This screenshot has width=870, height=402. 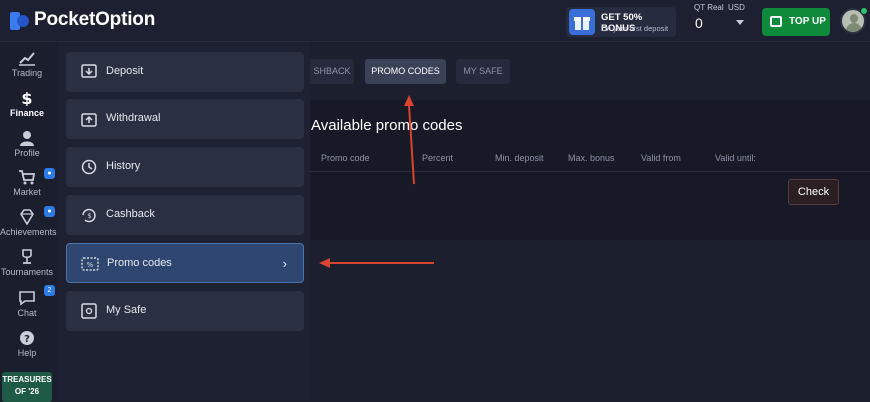 I want to click on annotation-arrow-up, so click(x=411, y=144).